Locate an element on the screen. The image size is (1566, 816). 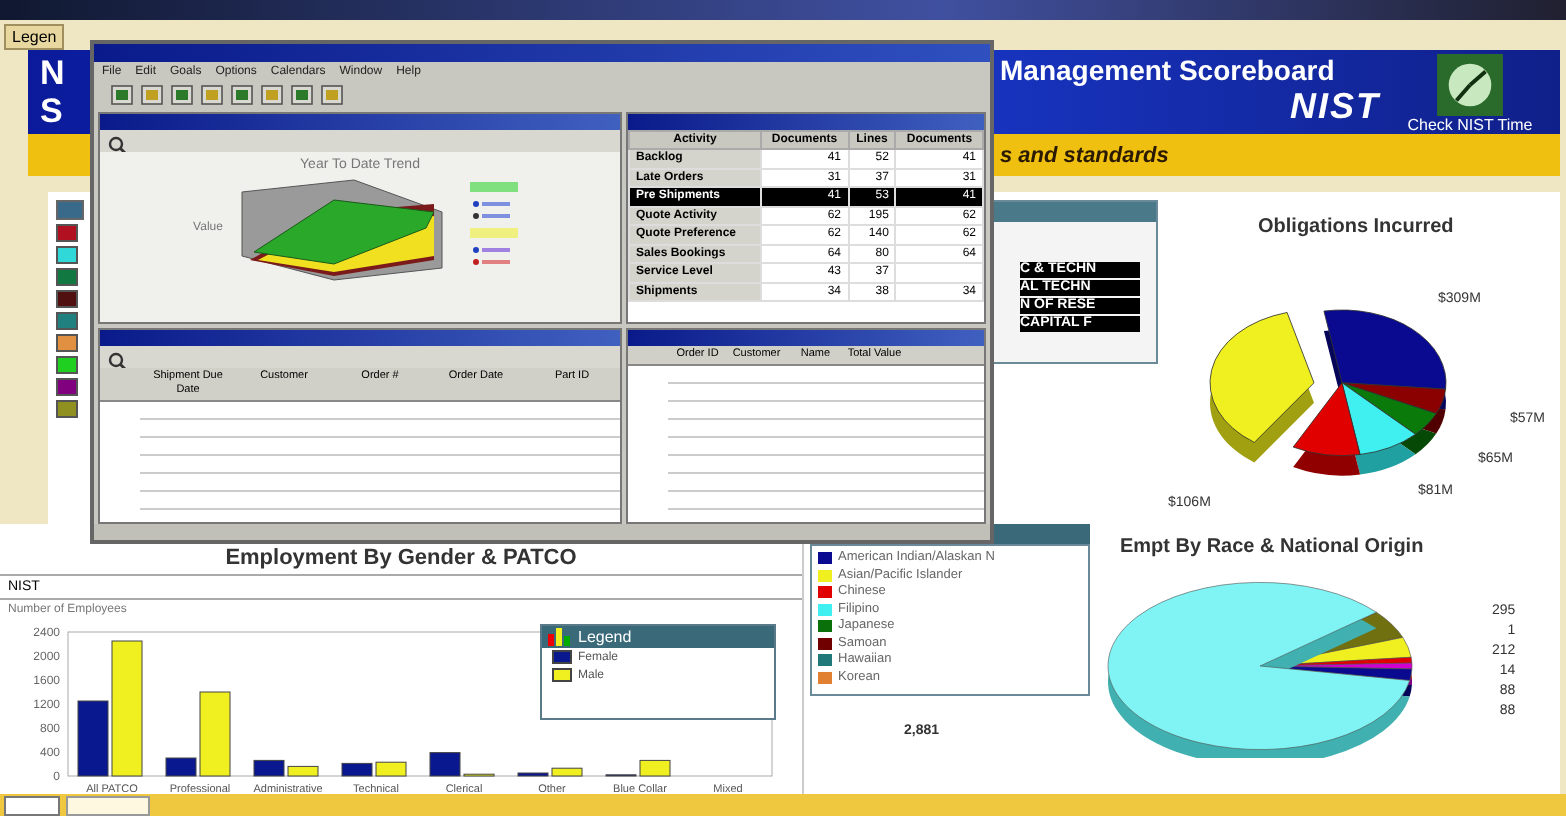
status-field is located at coordinates (108, 805).